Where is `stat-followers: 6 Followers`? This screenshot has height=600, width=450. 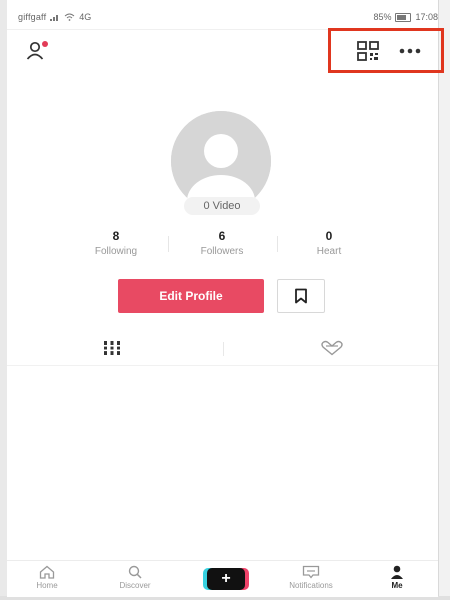 stat-followers: 6 Followers is located at coordinates (222, 242).